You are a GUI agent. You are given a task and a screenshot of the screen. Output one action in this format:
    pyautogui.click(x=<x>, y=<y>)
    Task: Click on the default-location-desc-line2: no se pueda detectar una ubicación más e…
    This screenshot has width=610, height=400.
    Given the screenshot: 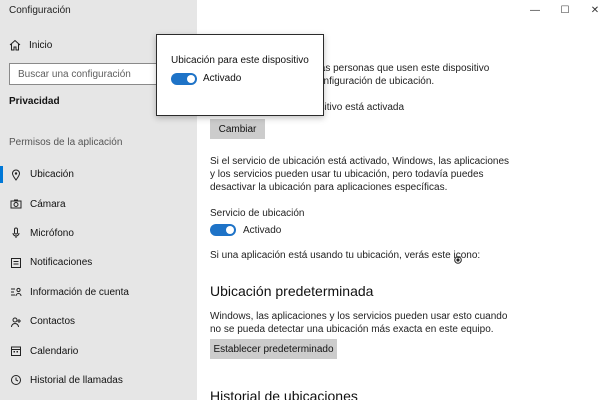 What is the action you would take?
    pyautogui.click(x=352, y=329)
    